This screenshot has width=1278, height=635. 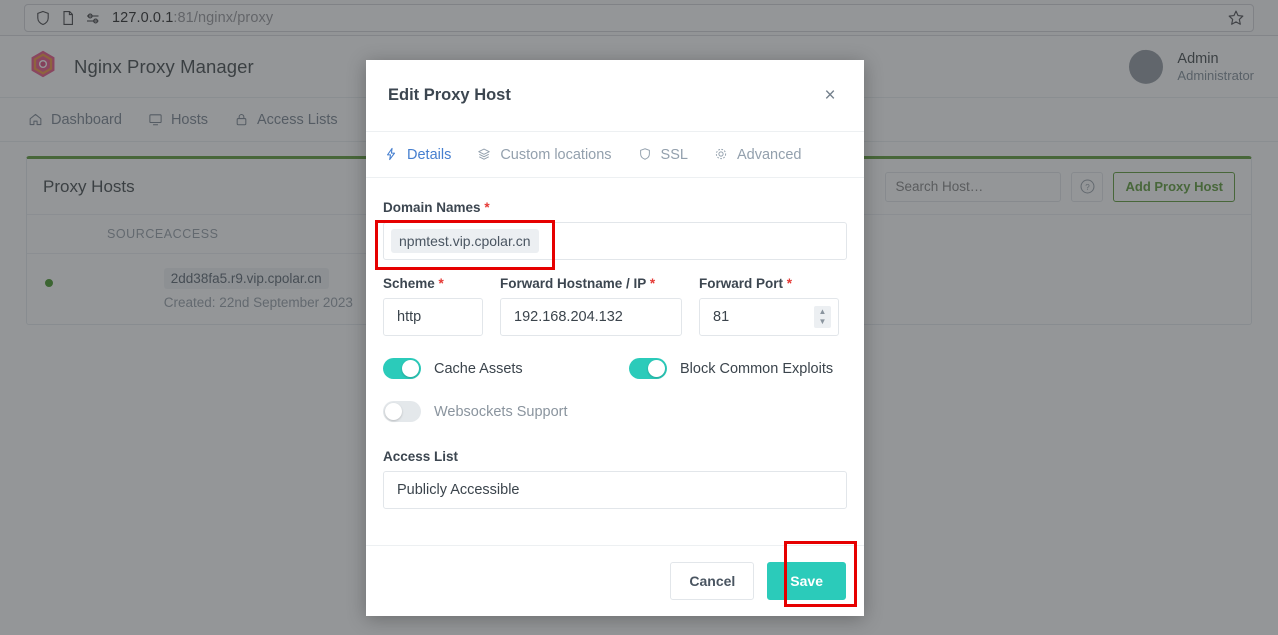 I want to click on toggles-row-1: Cache Assets Block Common Exploits, so click(x=615, y=368).